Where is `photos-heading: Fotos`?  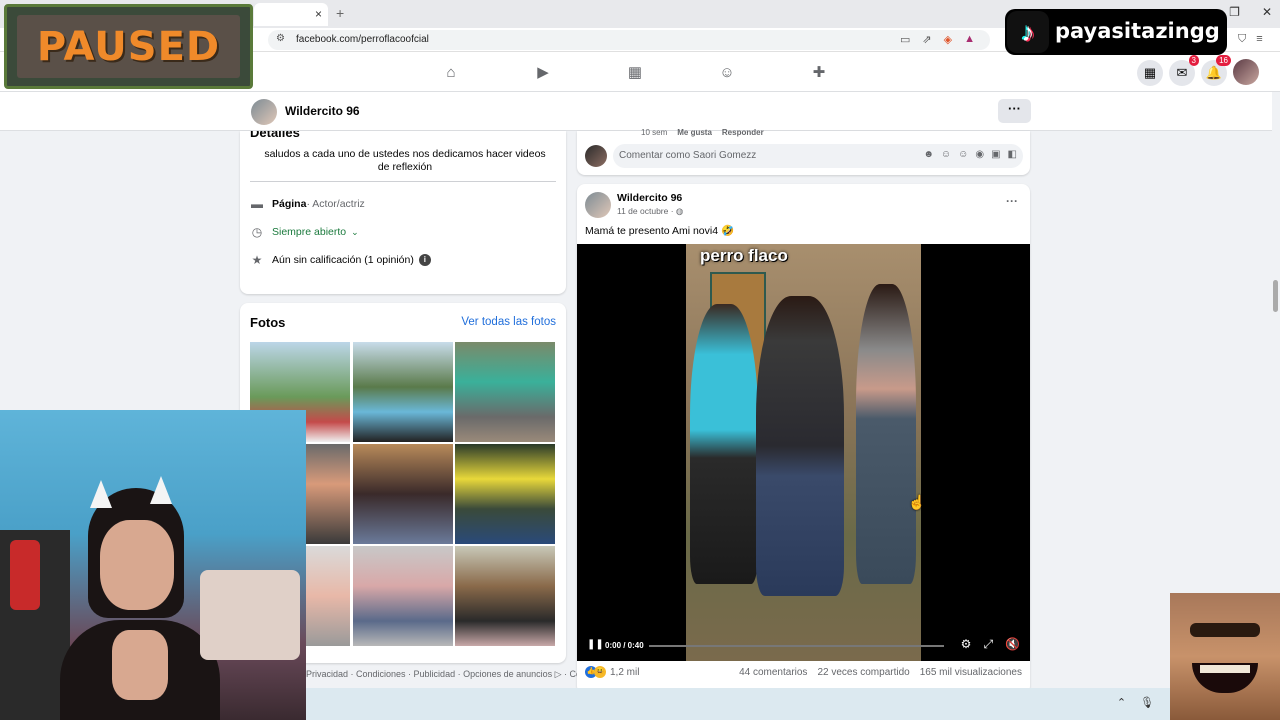
photos-heading: Fotos is located at coordinates (268, 322).